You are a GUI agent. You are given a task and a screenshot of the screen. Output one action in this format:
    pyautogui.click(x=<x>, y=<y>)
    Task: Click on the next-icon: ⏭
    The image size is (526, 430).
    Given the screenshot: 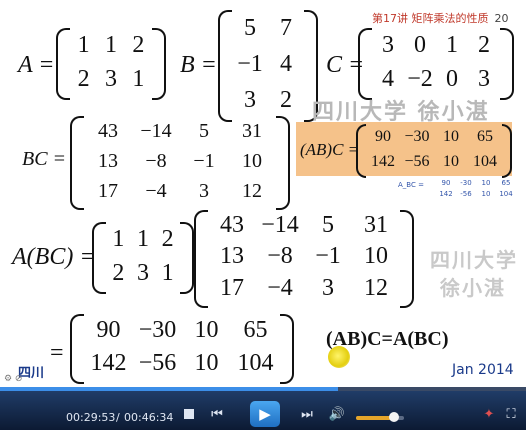 What is the action you would take?
    pyautogui.click(x=307, y=414)
    